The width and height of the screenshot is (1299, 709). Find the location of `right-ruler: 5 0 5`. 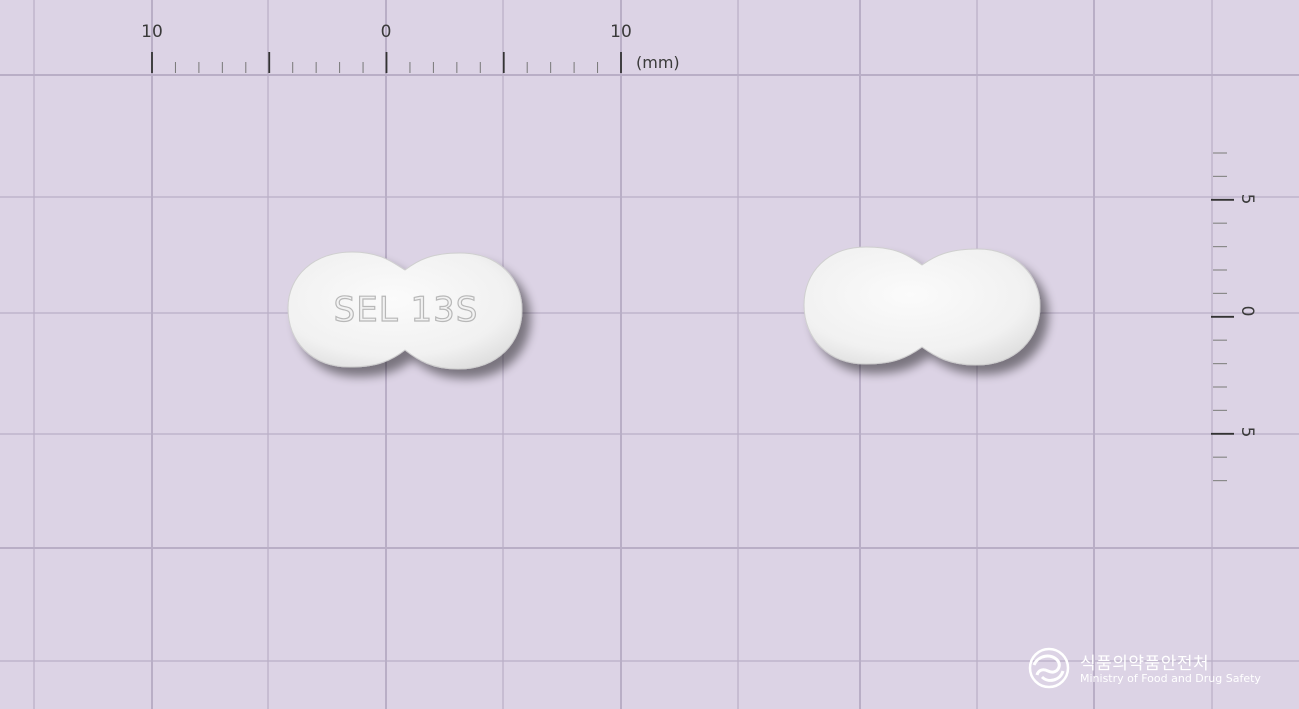

right-ruler: 5 0 5 is located at coordinates (1234, 317).